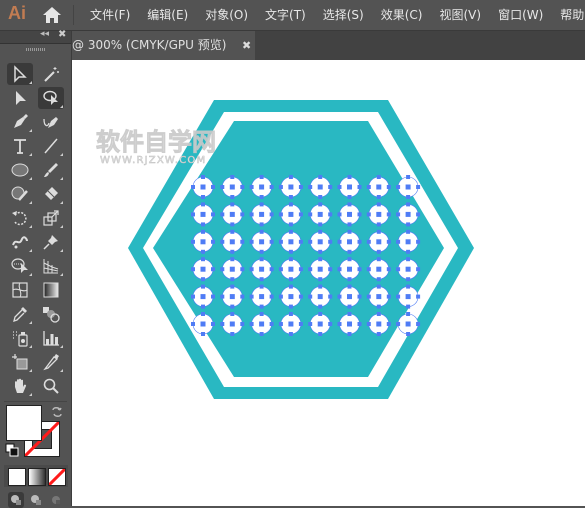 The image size is (585, 508). I want to click on collapse-panel-icon: ◂◂, so click(44, 34).